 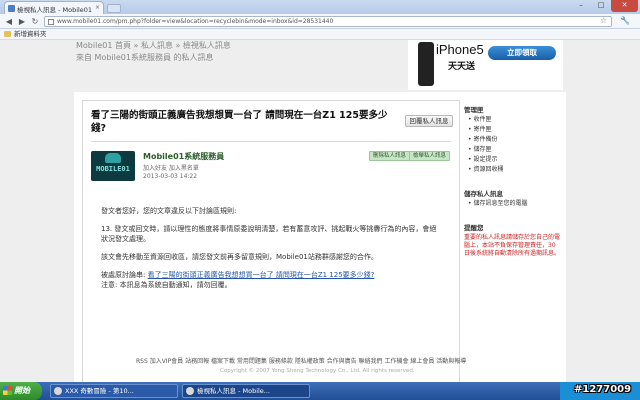 What do you see at coordinates (113, 169) in the screenshot?
I see `avatar-logo-text: MOBILE01` at bounding box center [113, 169].